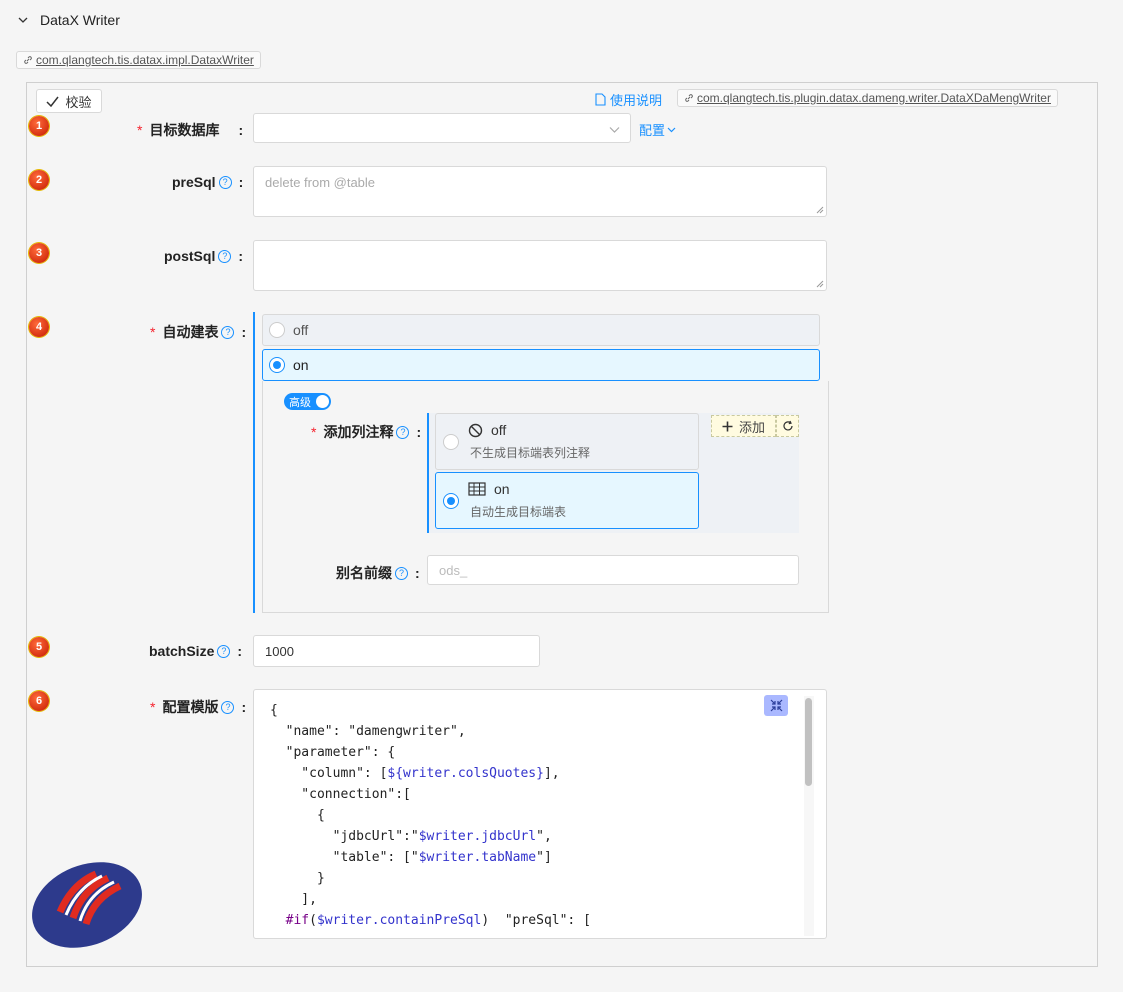  I want to click on column-comment-option-on: on 自动生成目标端表, so click(567, 500).